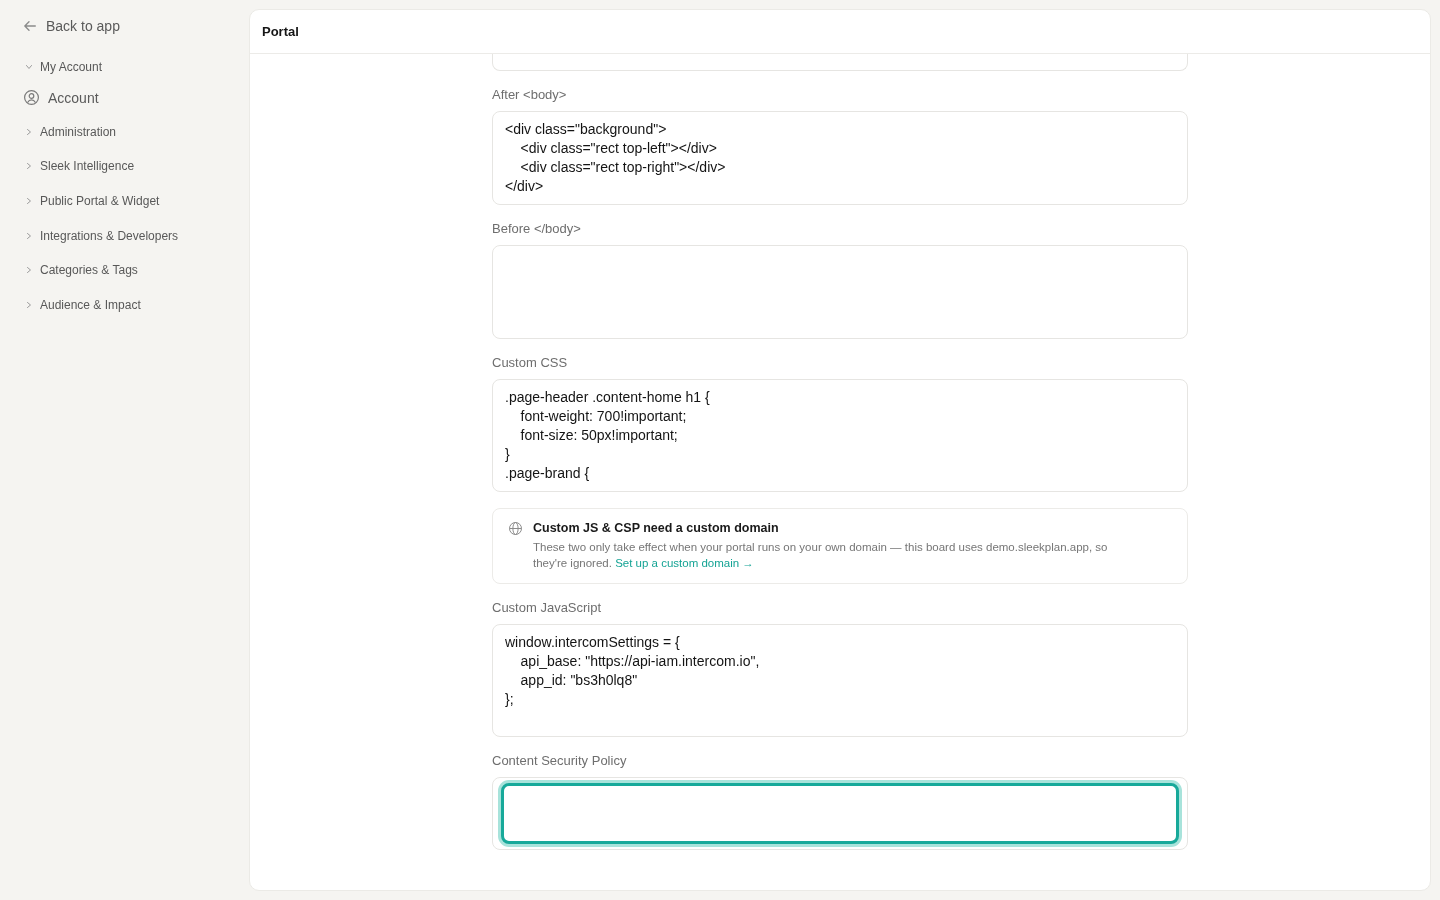 This screenshot has height=900, width=1440. Describe the element at coordinates (82, 305) in the screenshot. I see `sidebar-group: Audience & Impact` at that location.